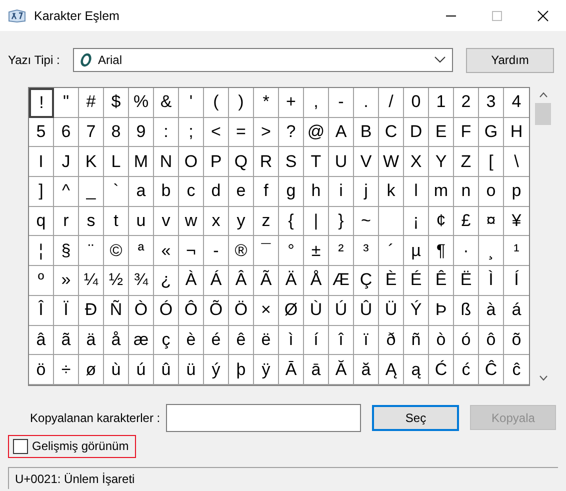 The height and width of the screenshot is (491, 566). I want to click on character-cell: ù, so click(116, 370).